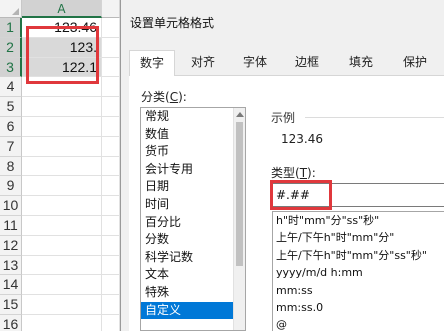 The width and height of the screenshot is (444, 331). Describe the element at coordinates (193, 117) in the screenshot. I see `category-item: 常规` at that location.